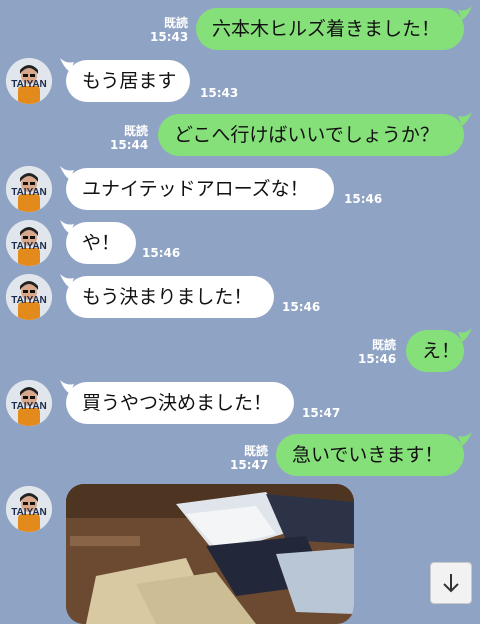 The image size is (480, 624). I want to click on message-time: 15:44, so click(129, 145).